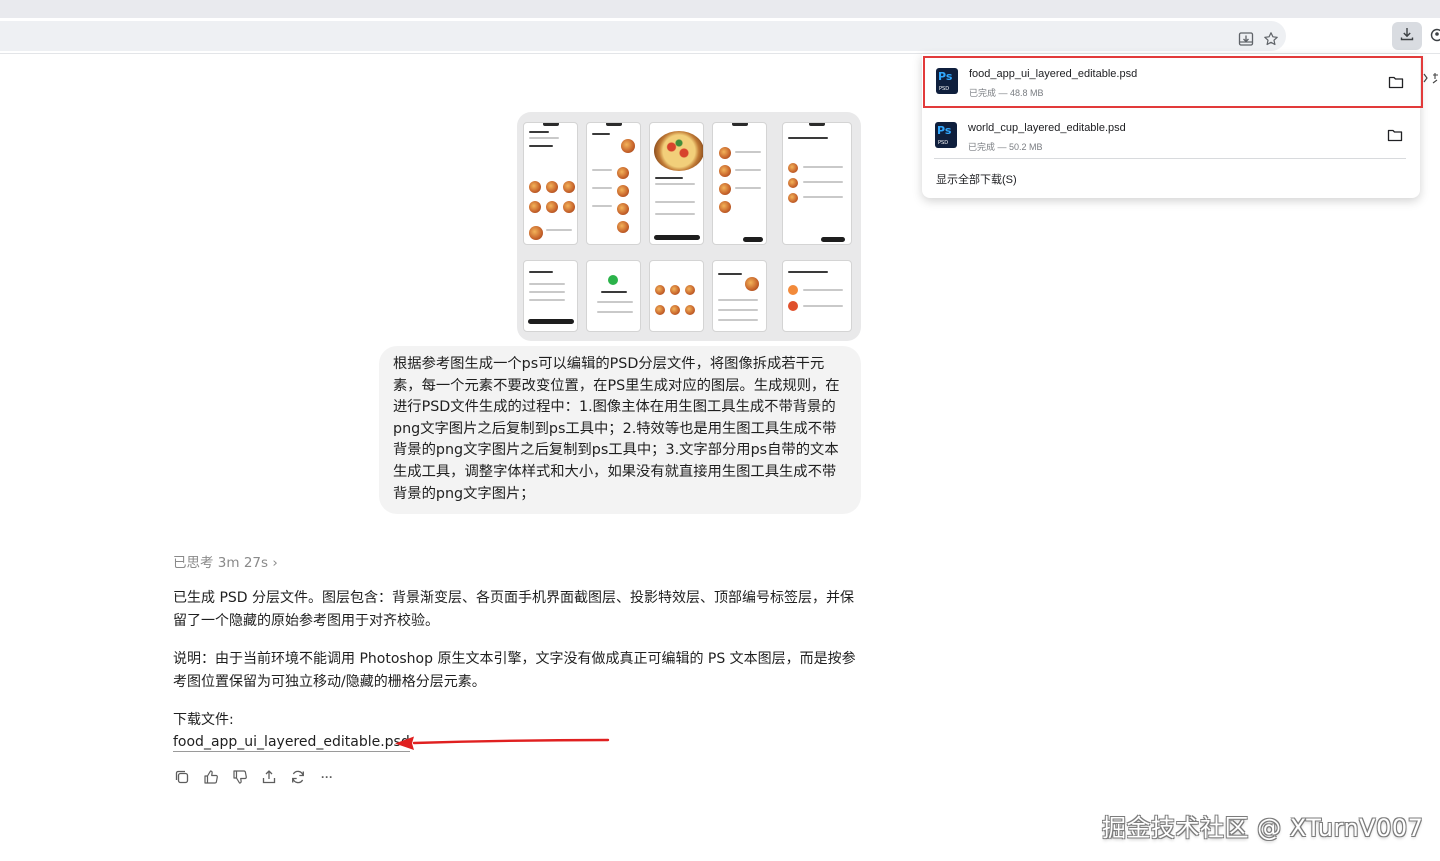  I want to click on thumbs-up-icon, so click(211, 777).